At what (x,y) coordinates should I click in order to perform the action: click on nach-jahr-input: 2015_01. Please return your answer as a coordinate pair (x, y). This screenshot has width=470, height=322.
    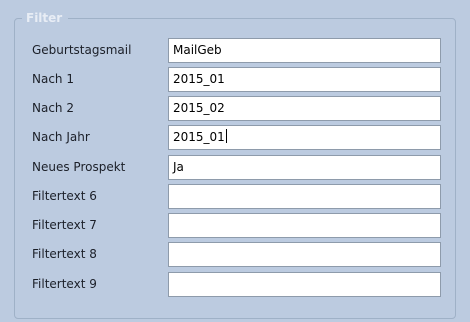
    Looking at the image, I should click on (304, 137).